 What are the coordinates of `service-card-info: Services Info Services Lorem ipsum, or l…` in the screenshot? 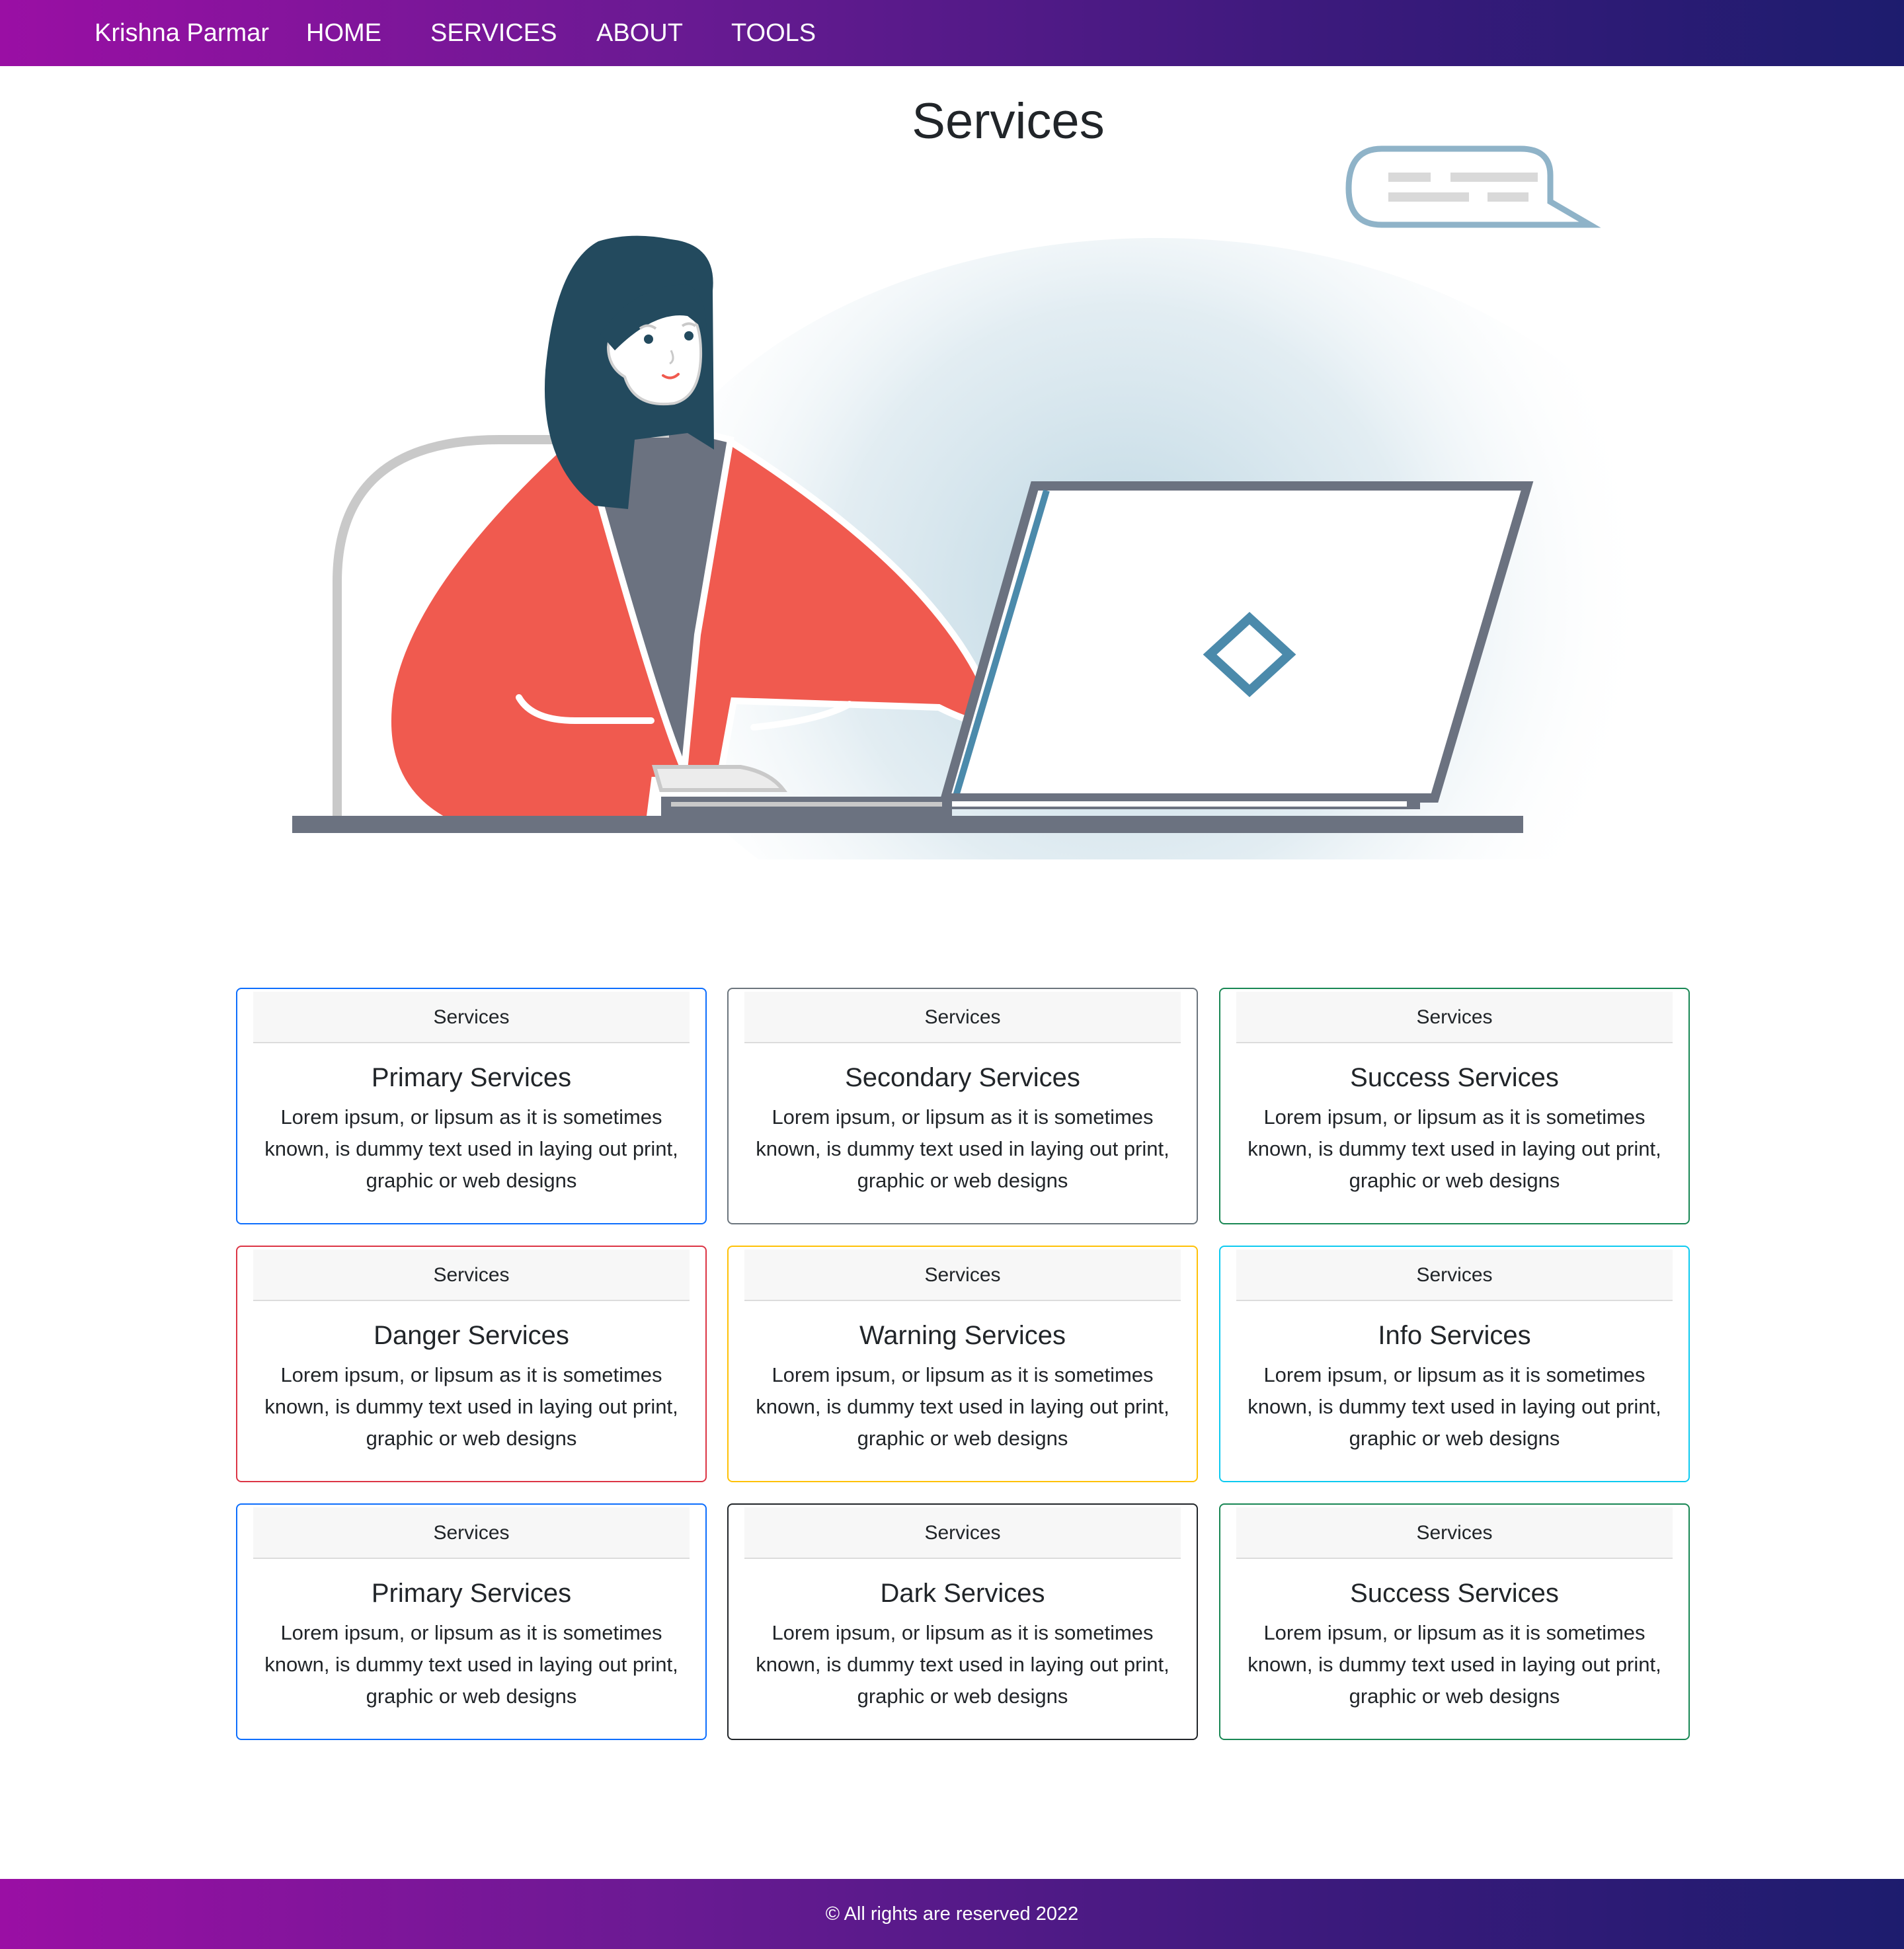 It's located at (1454, 1364).